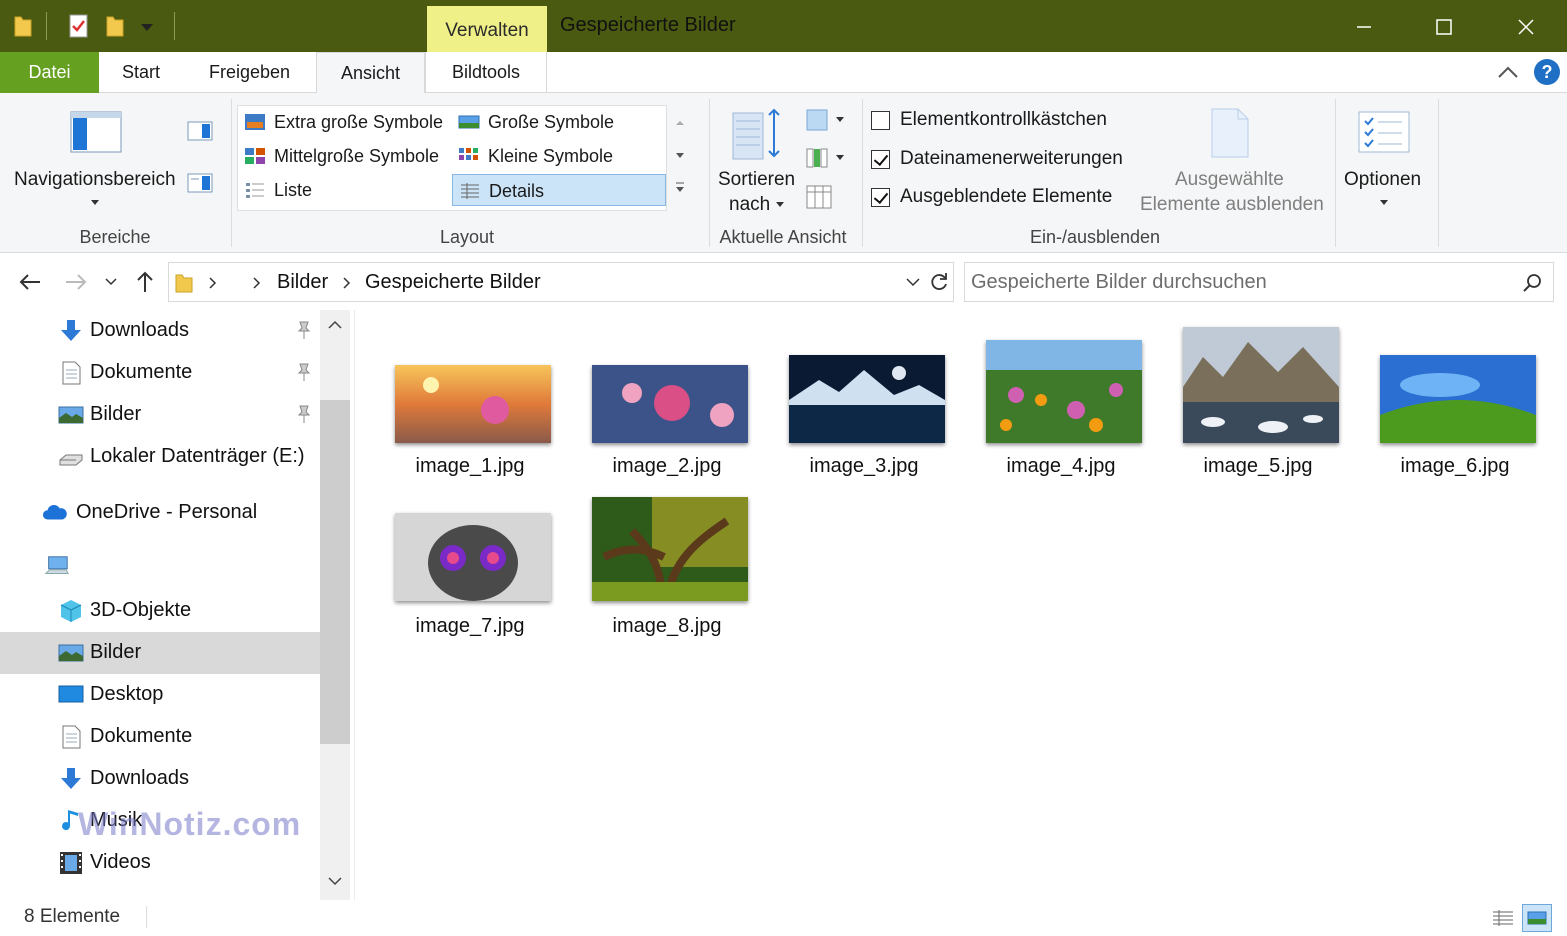 The width and height of the screenshot is (1567, 936). Describe the element at coordinates (1526, 26) in the screenshot. I see `close-button` at that location.